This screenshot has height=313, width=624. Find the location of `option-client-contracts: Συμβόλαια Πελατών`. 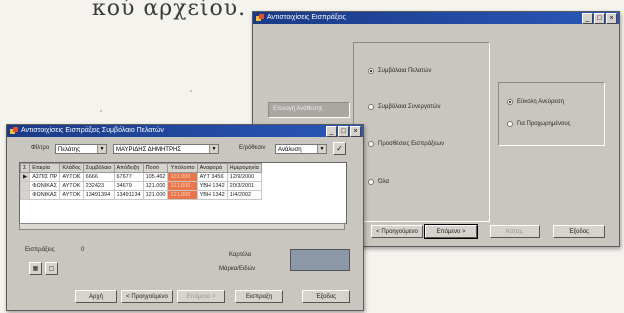

option-client-contracts: Συμβόλαια Πελατών is located at coordinates (399, 71).